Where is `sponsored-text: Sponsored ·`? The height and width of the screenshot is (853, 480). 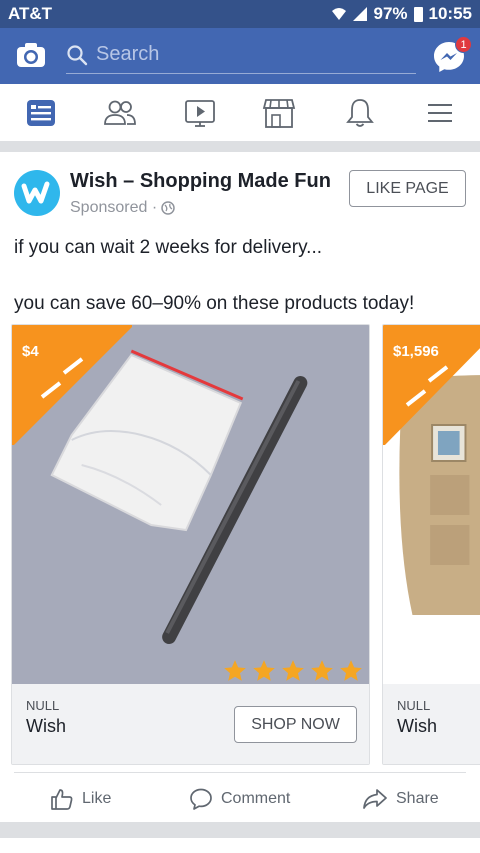
sponsored-text: Sponsored · is located at coordinates (114, 207).